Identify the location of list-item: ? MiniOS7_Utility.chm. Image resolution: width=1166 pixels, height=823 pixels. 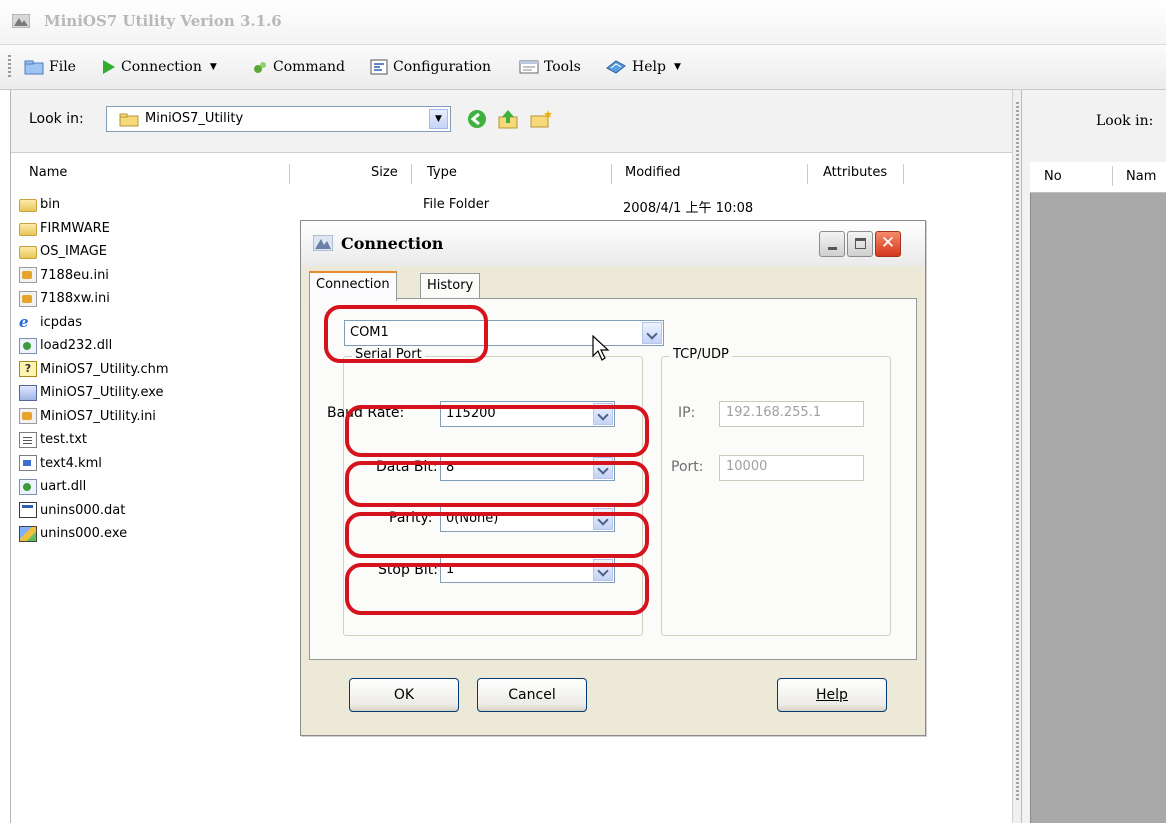
(159, 370).